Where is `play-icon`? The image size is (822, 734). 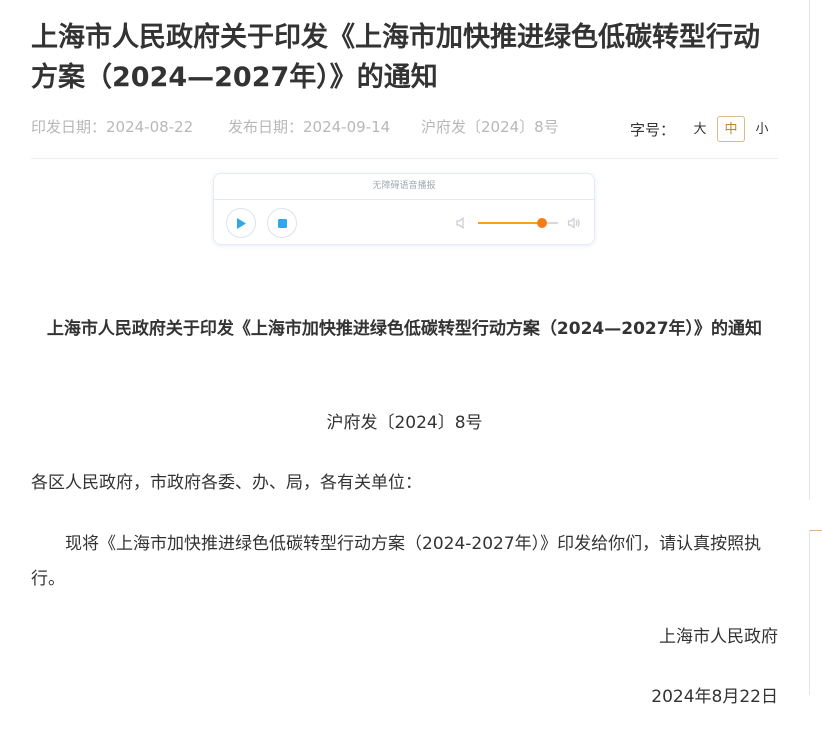 play-icon is located at coordinates (241, 223).